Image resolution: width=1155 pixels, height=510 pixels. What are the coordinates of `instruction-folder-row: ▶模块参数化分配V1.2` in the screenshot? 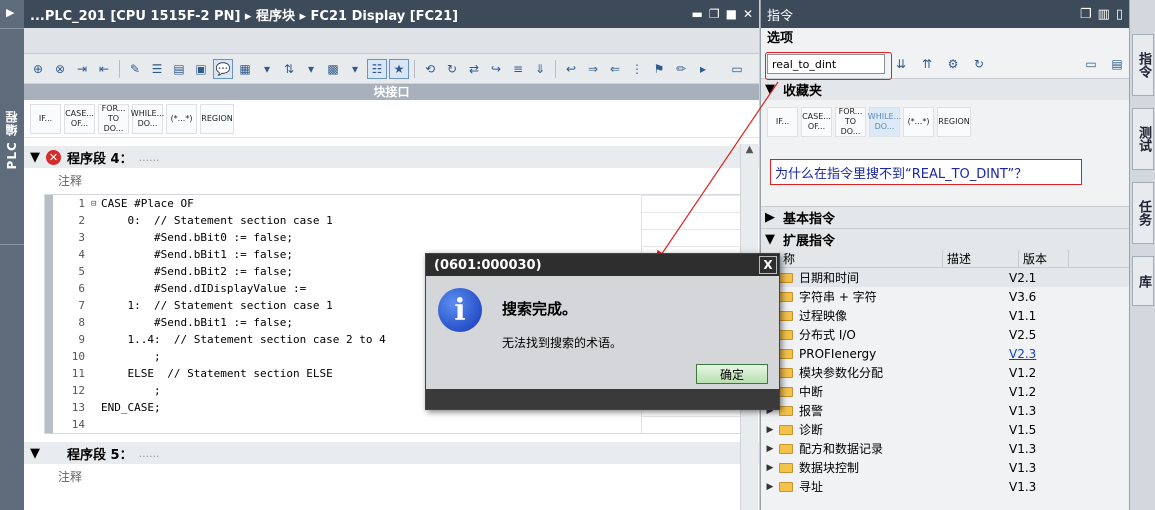 It's located at (945, 372).